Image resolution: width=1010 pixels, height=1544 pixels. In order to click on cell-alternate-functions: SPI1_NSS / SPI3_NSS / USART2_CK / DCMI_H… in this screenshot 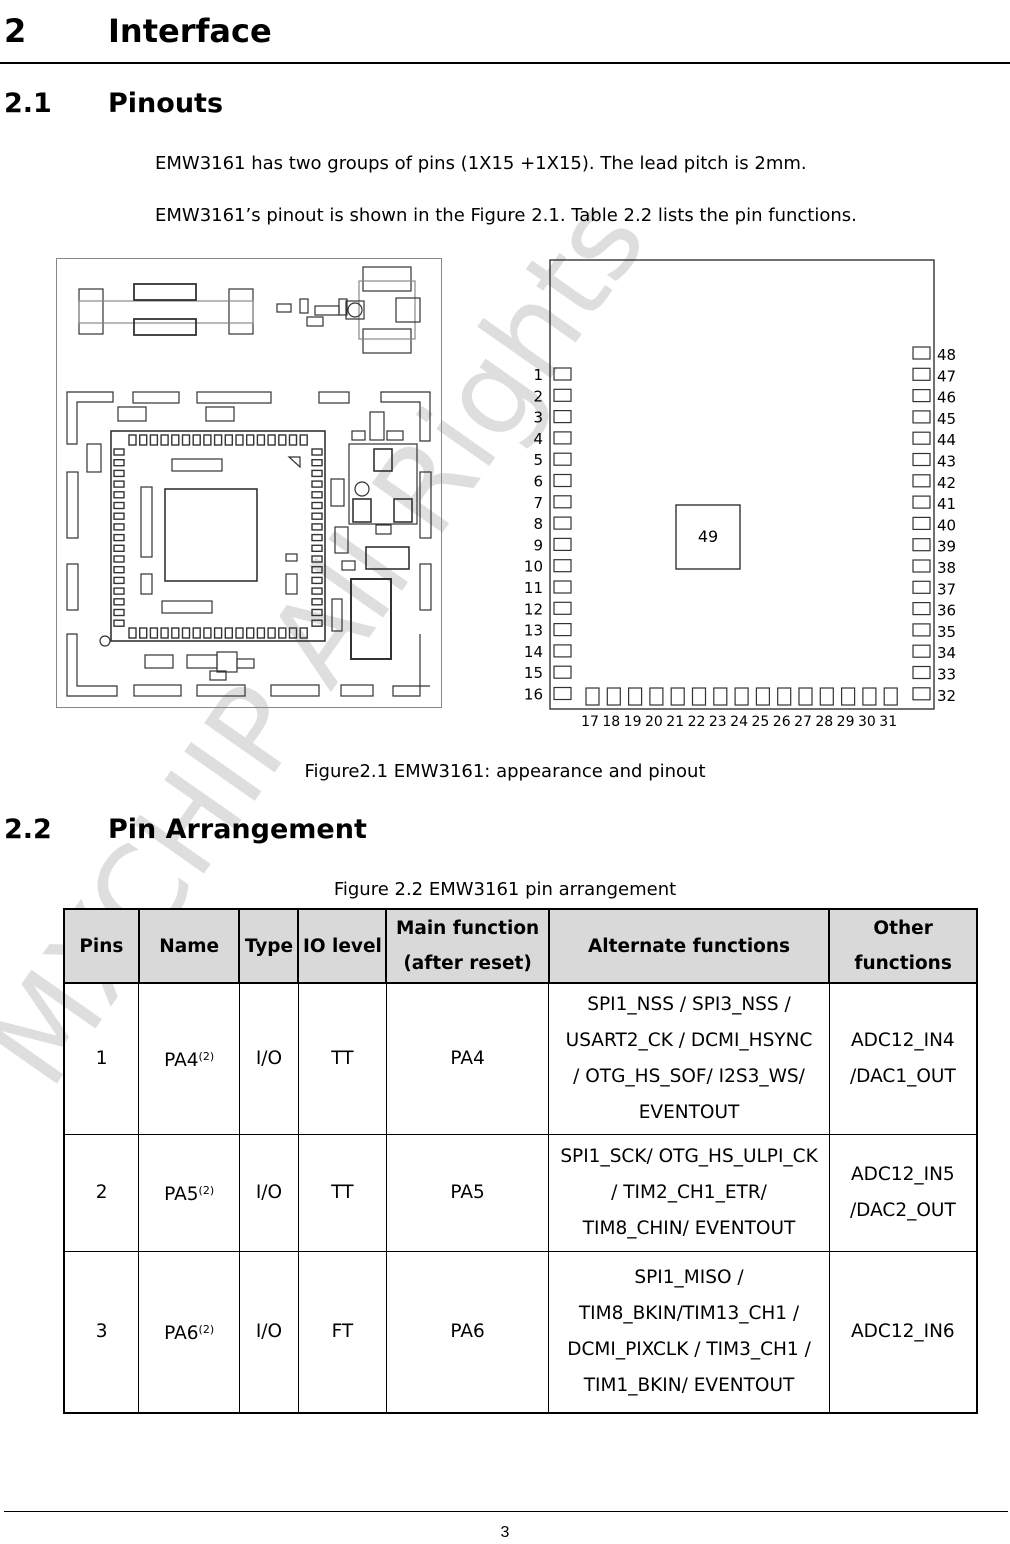, I will do `click(689, 1058)`.